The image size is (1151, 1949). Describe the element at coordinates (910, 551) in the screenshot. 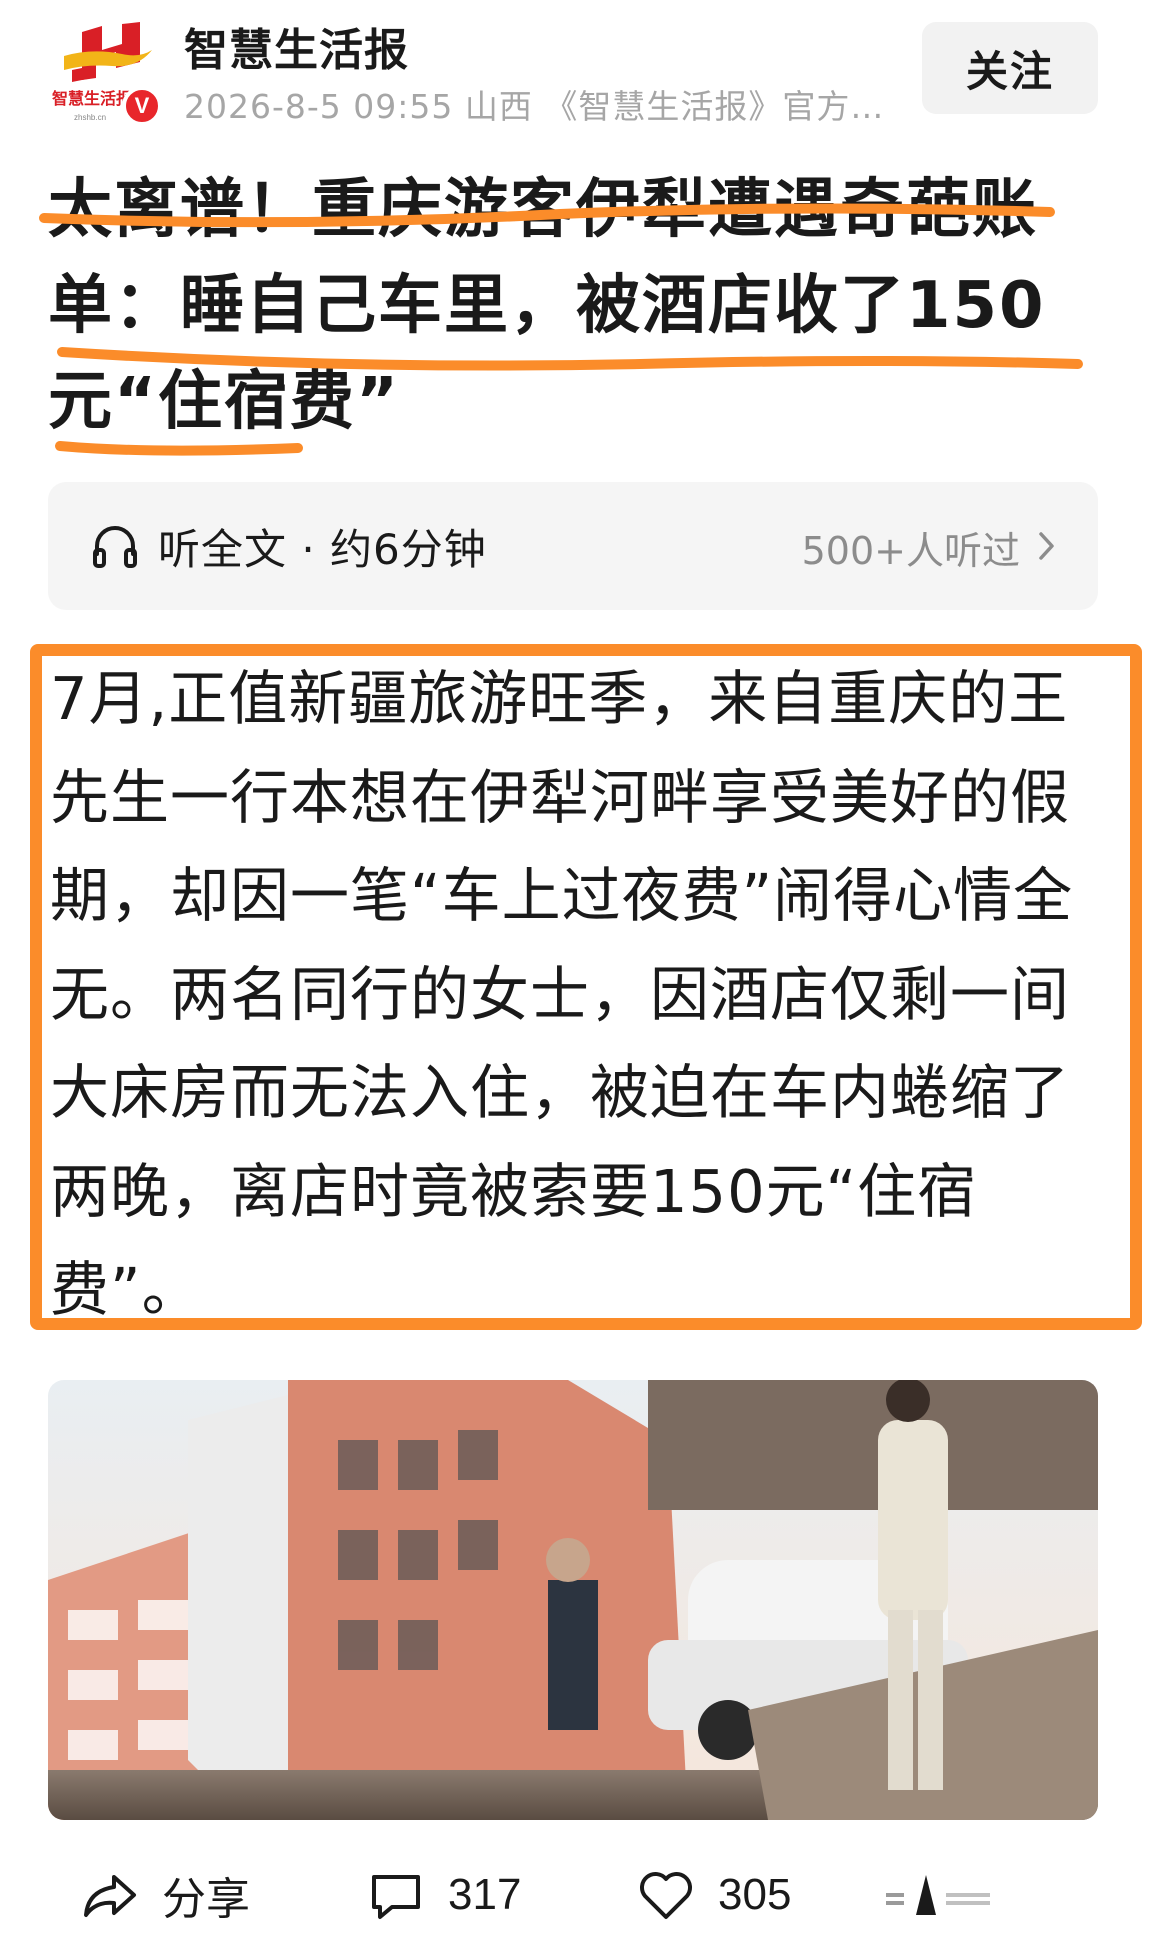

I see `listen-count: 500+人听过` at that location.